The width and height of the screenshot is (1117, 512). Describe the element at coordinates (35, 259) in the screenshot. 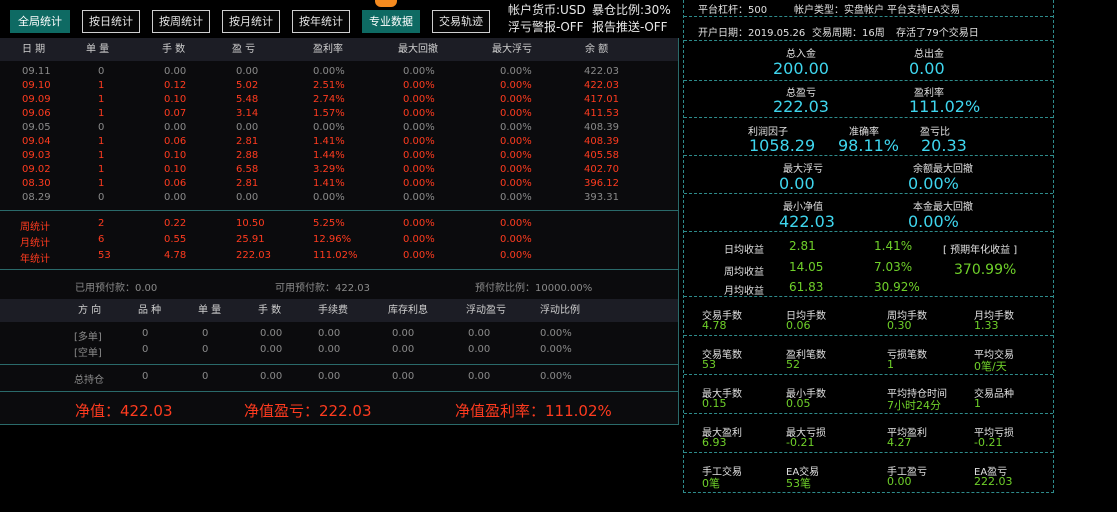

I see `total-period-label: 年统计` at that location.